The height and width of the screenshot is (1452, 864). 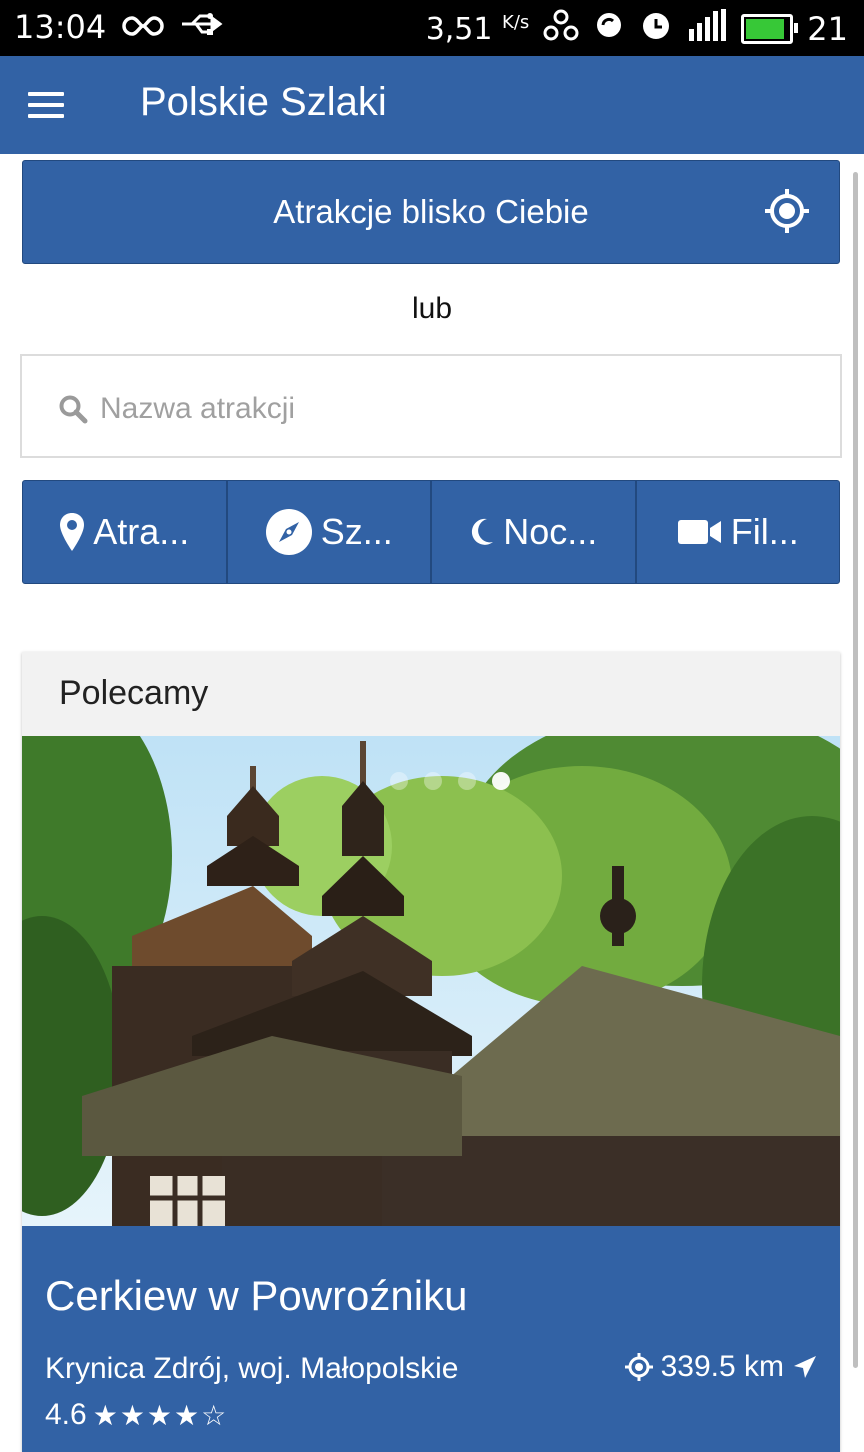 What do you see at coordinates (288, 532) in the screenshot?
I see `compass-icon` at bounding box center [288, 532].